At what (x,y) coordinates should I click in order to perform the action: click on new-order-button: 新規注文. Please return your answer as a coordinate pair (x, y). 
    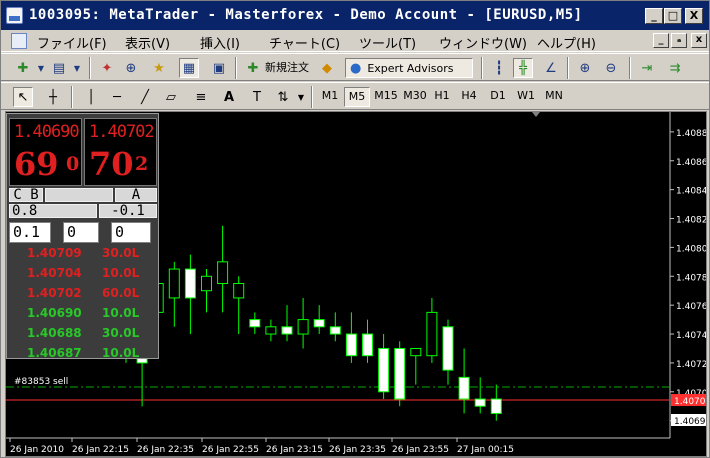
    Looking at the image, I should click on (287, 67).